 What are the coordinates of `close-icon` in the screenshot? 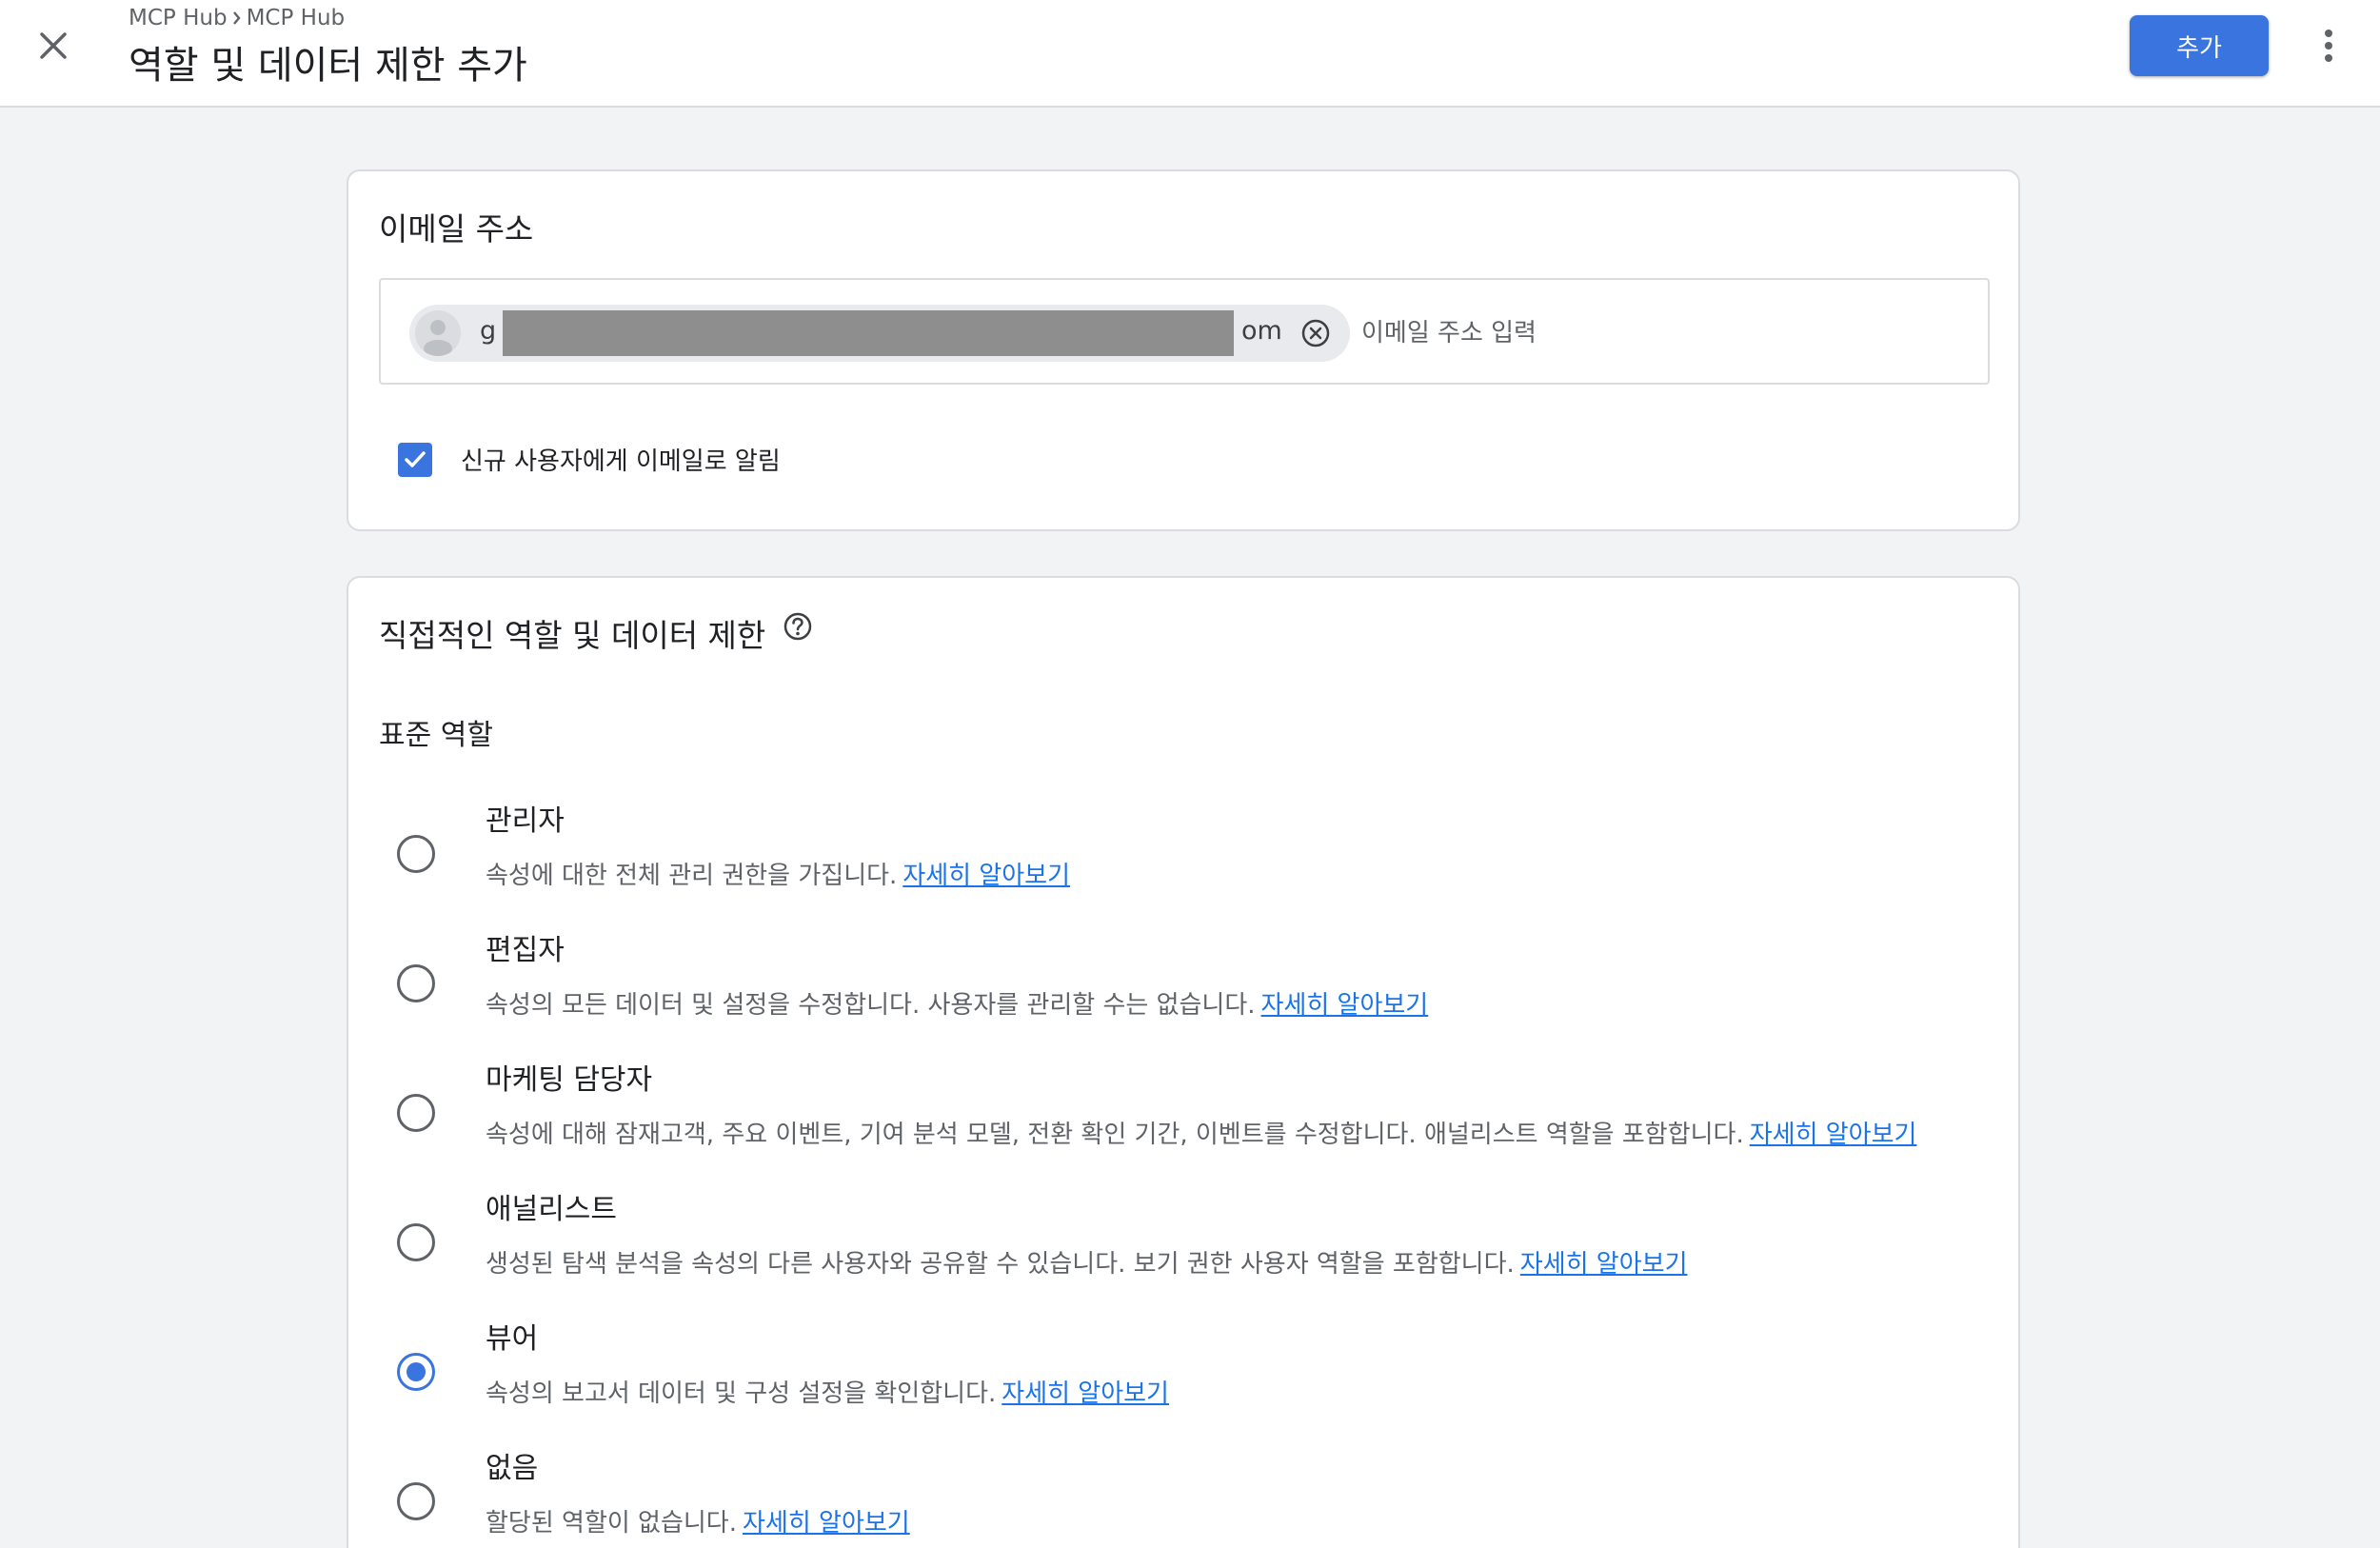 It's located at (53, 45).